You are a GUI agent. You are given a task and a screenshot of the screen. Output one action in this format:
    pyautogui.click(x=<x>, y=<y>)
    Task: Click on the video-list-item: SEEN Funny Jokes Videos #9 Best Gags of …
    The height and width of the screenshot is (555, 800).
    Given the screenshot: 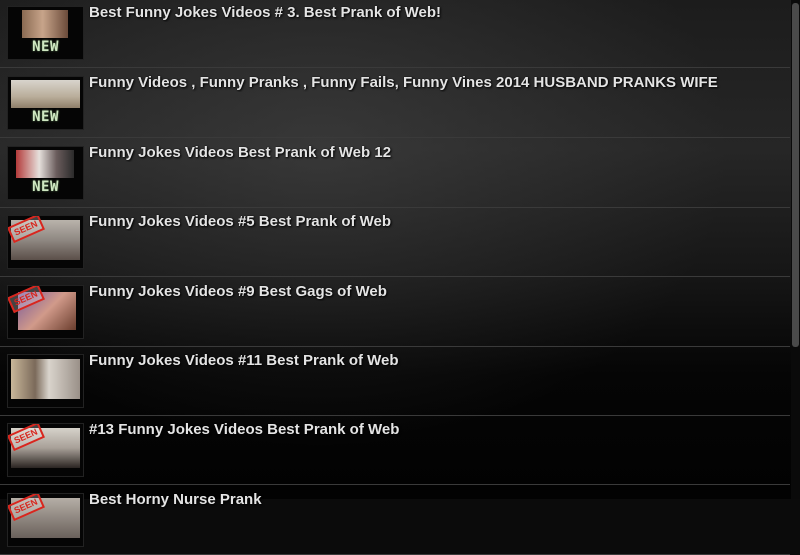 What is the action you would take?
    pyautogui.click(x=395, y=312)
    